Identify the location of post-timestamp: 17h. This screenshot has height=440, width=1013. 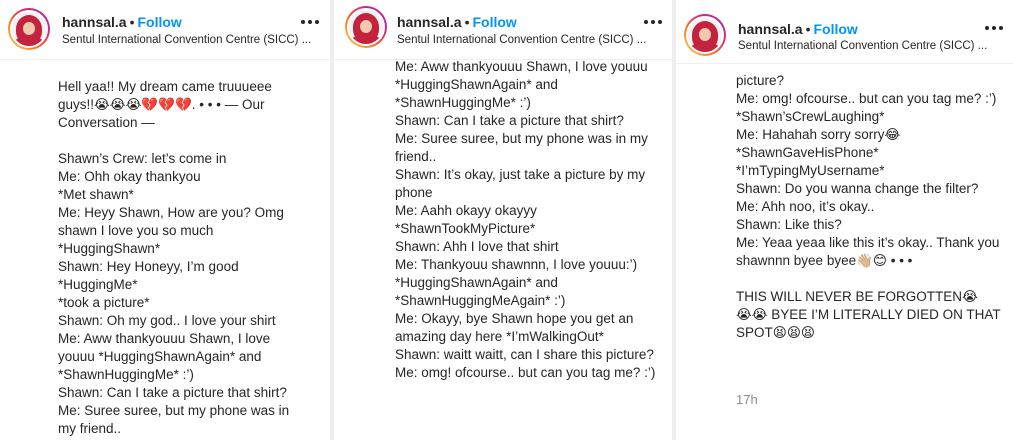
(747, 399).